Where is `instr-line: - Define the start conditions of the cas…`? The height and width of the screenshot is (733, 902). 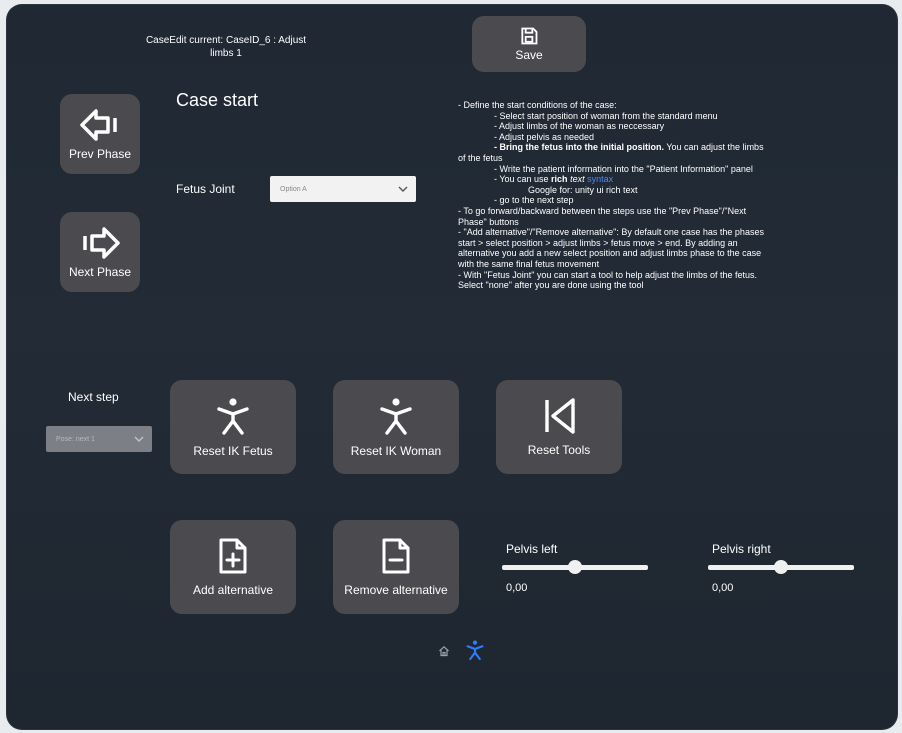 instr-line: - Define the start conditions of the cas… is located at coordinates (537, 105).